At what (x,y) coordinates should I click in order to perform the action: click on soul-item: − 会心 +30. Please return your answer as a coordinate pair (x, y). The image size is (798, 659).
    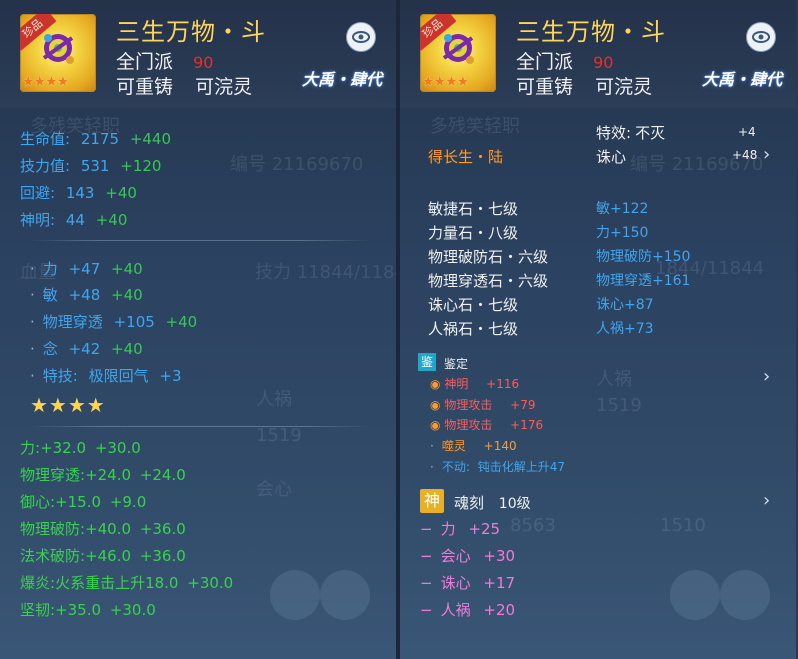
    Looking at the image, I should click on (468, 556).